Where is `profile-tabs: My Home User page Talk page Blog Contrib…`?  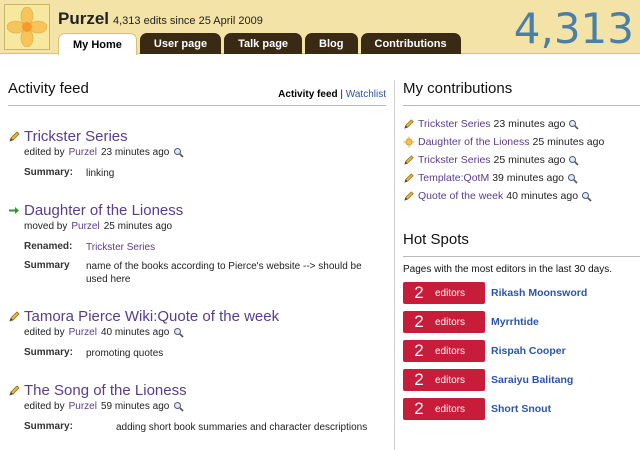 profile-tabs: My Home User page Talk page Blog Contrib… is located at coordinates (259, 44).